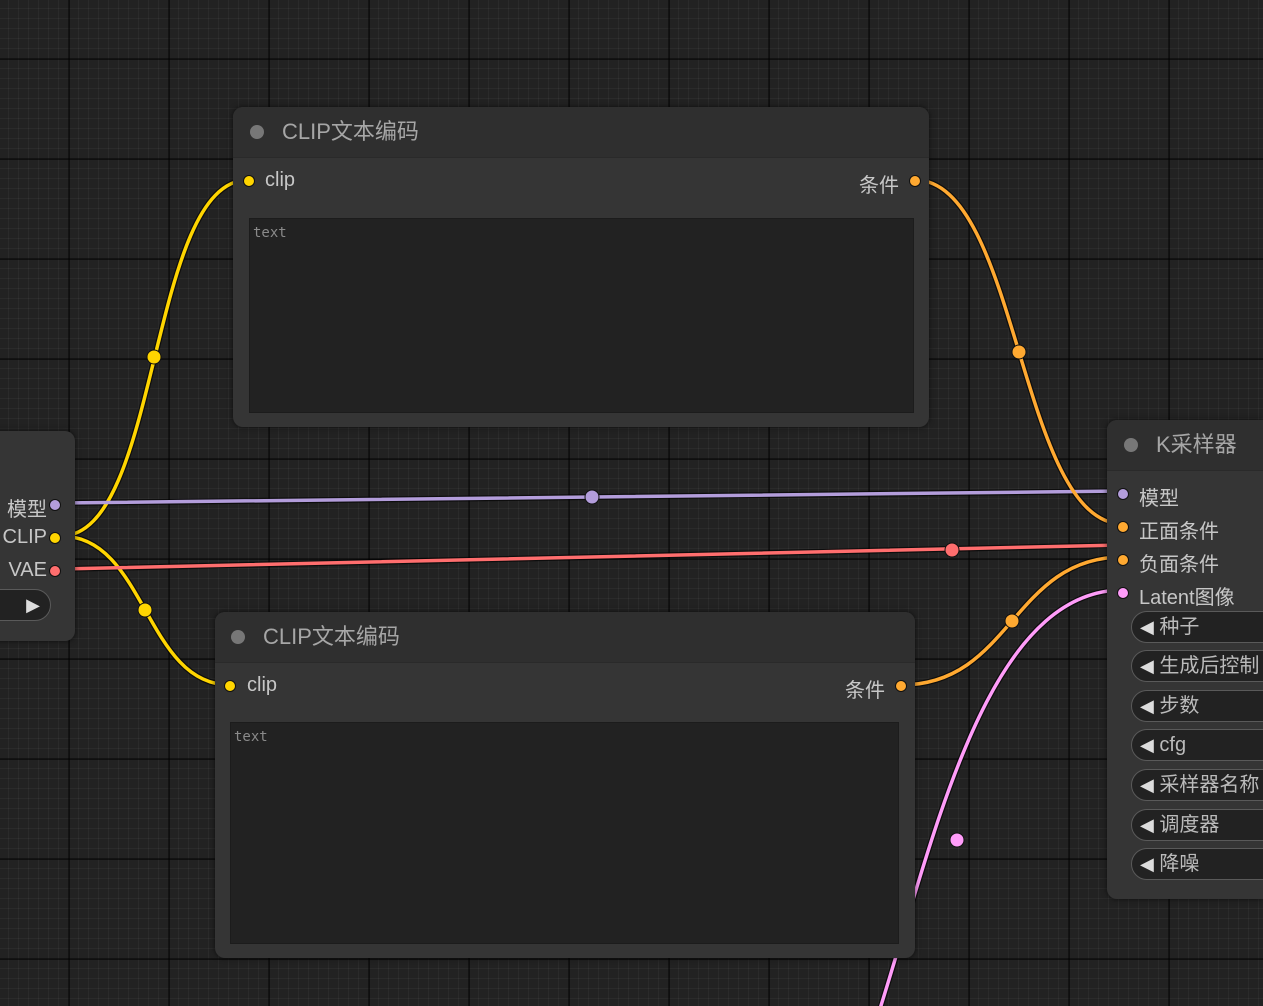 This screenshot has height=1006, width=1263. I want to click on link-vae, so click(592, 557).